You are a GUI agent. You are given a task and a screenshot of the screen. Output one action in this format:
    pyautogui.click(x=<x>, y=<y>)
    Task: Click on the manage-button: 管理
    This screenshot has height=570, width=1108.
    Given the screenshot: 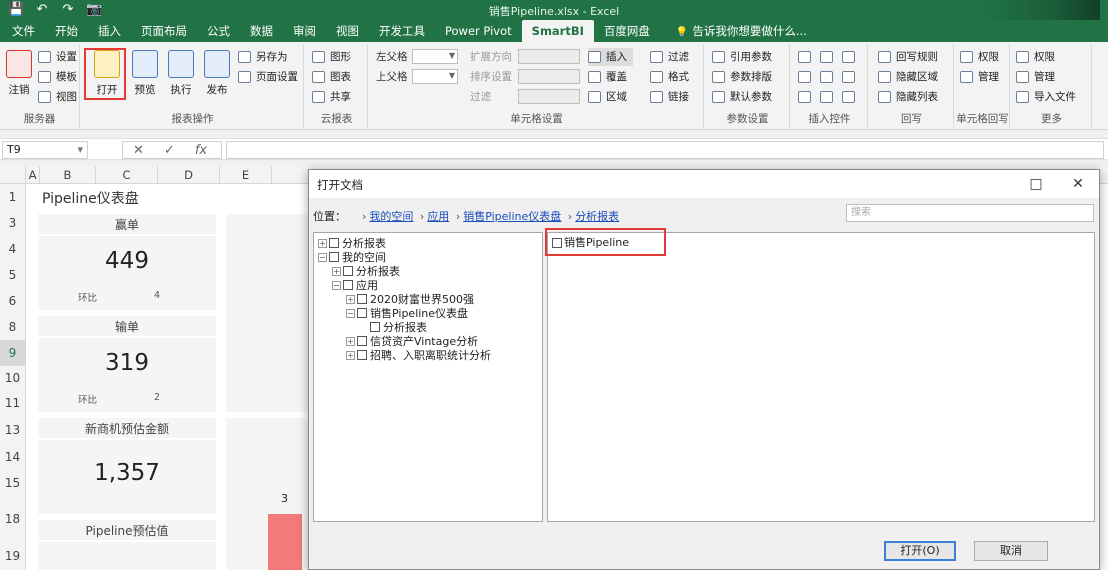 What is the action you would take?
    pyautogui.click(x=979, y=77)
    